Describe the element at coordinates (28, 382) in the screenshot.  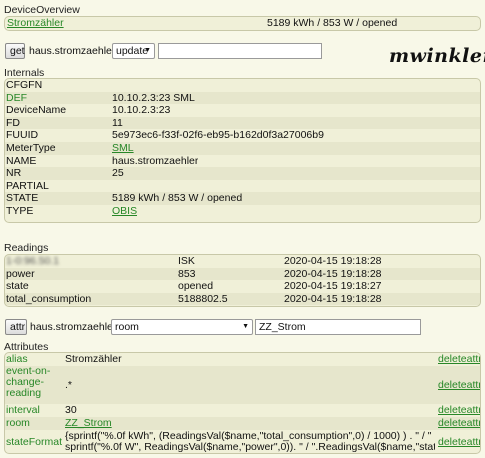
I see `attribute-name: event-on-change-reading` at that location.